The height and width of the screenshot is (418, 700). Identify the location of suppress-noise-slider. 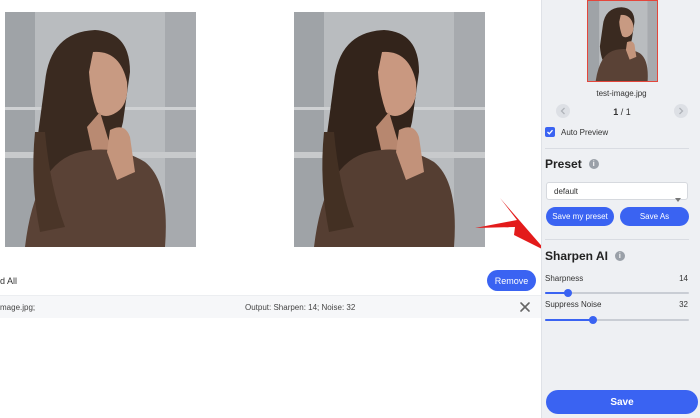
(617, 320).